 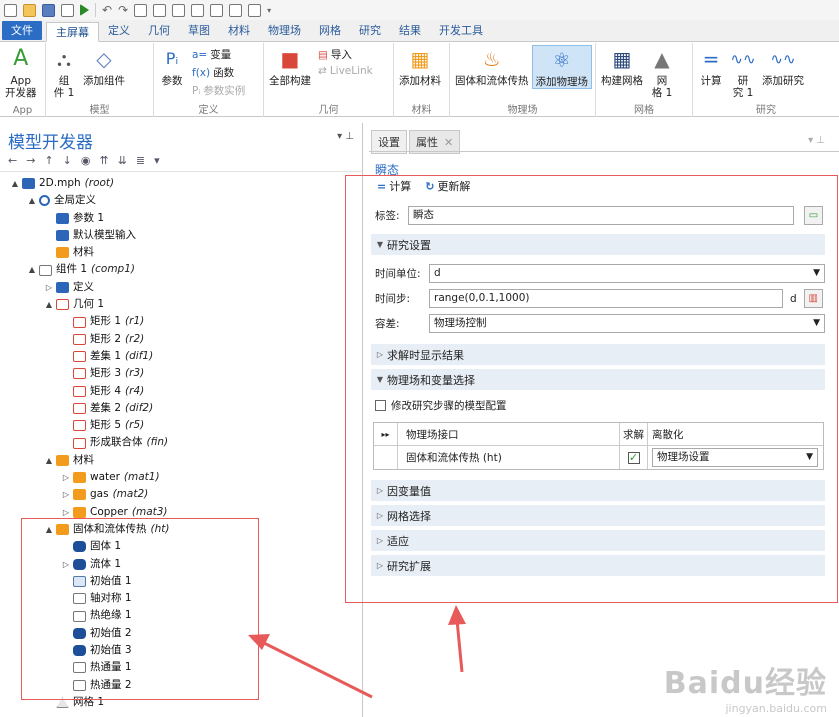 I want to click on group-geometry: ■ 全部构建 ▤ 导入 ⇄ LiveLink 几何, so click(x=329, y=80).